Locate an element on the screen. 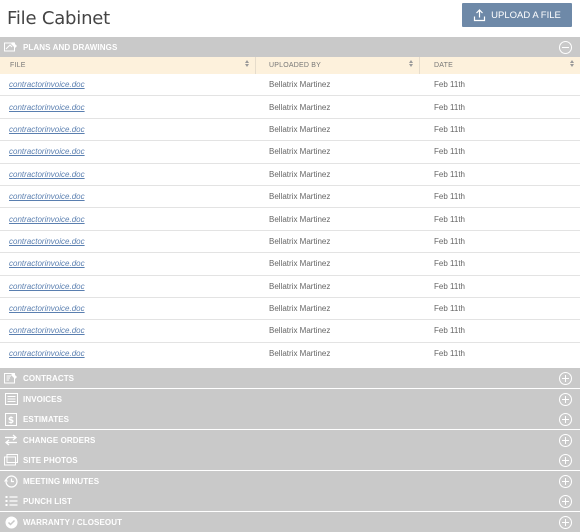 The width and height of the screenshot is (580, 532). section-label: SITE PHOTOS is located at coordinates (50, 460).